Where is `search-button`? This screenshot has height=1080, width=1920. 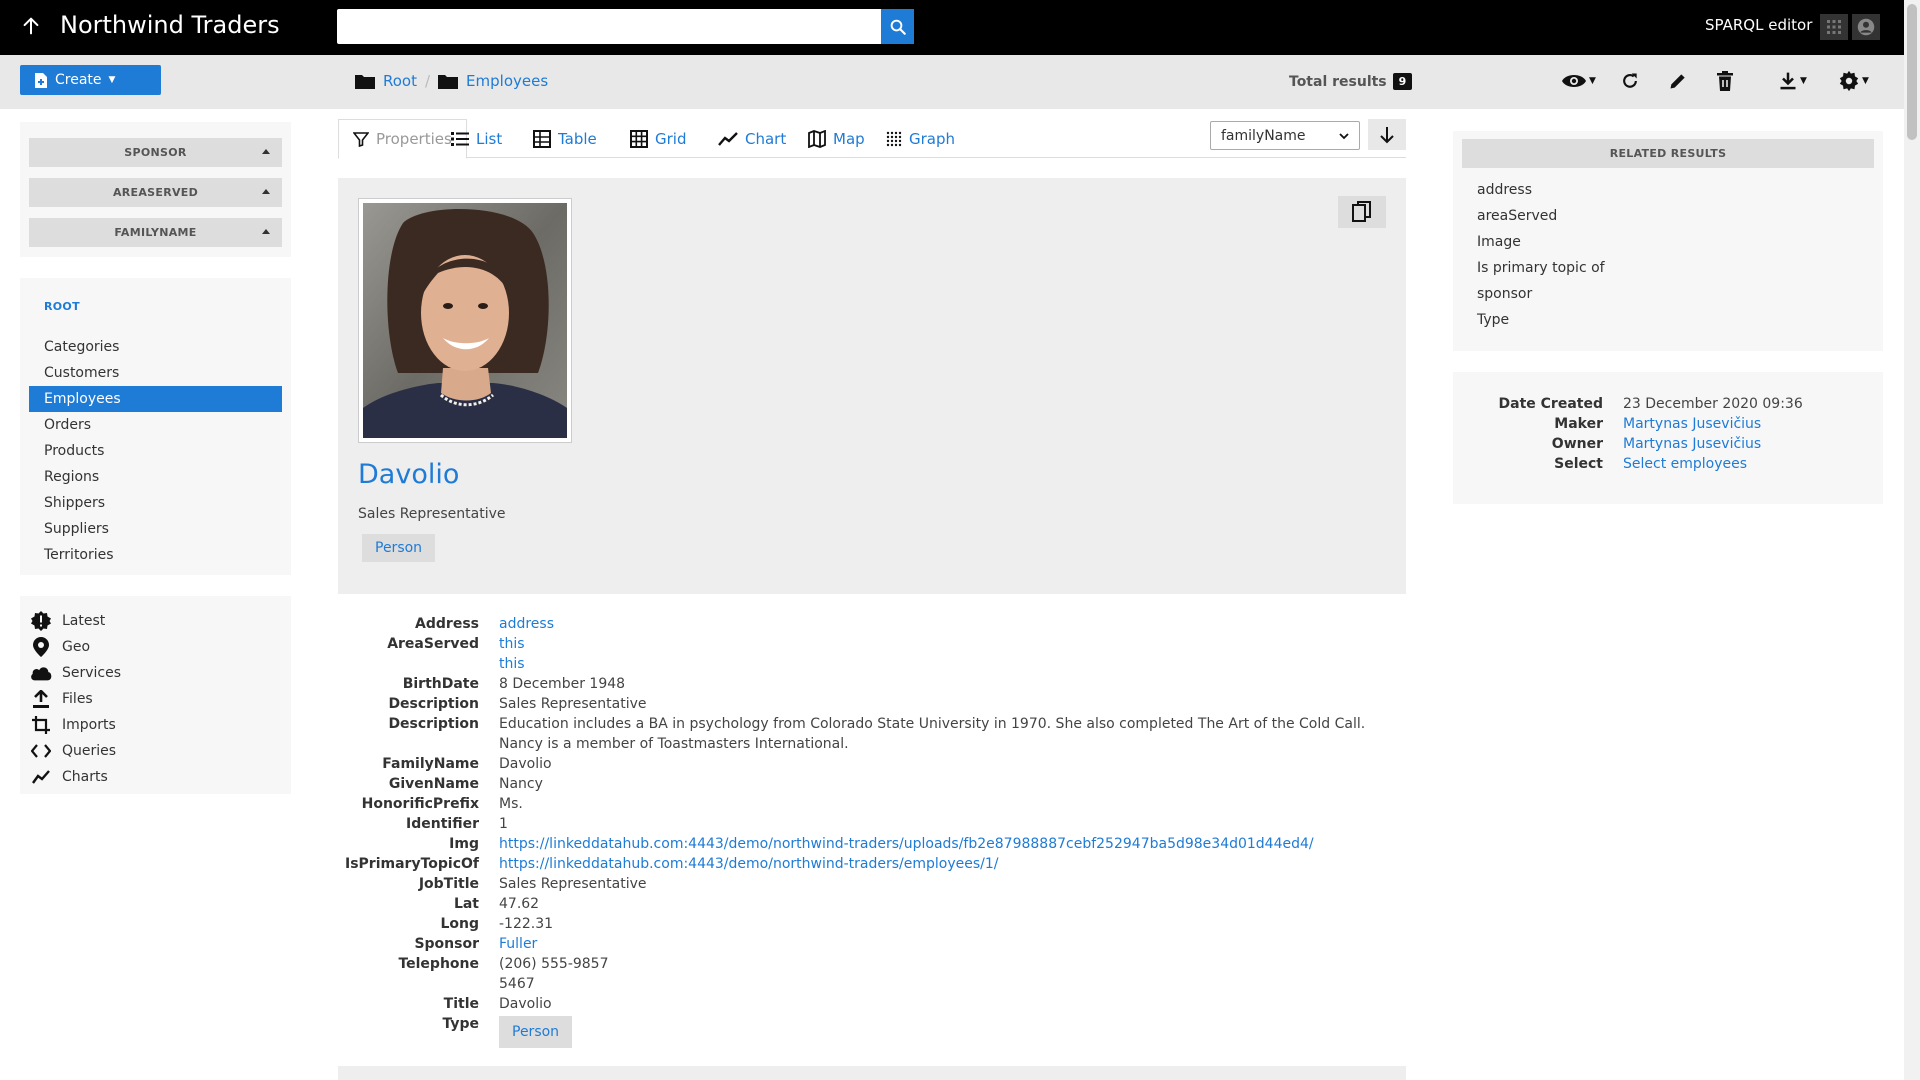
search-button is located at coordinates (897, 26).